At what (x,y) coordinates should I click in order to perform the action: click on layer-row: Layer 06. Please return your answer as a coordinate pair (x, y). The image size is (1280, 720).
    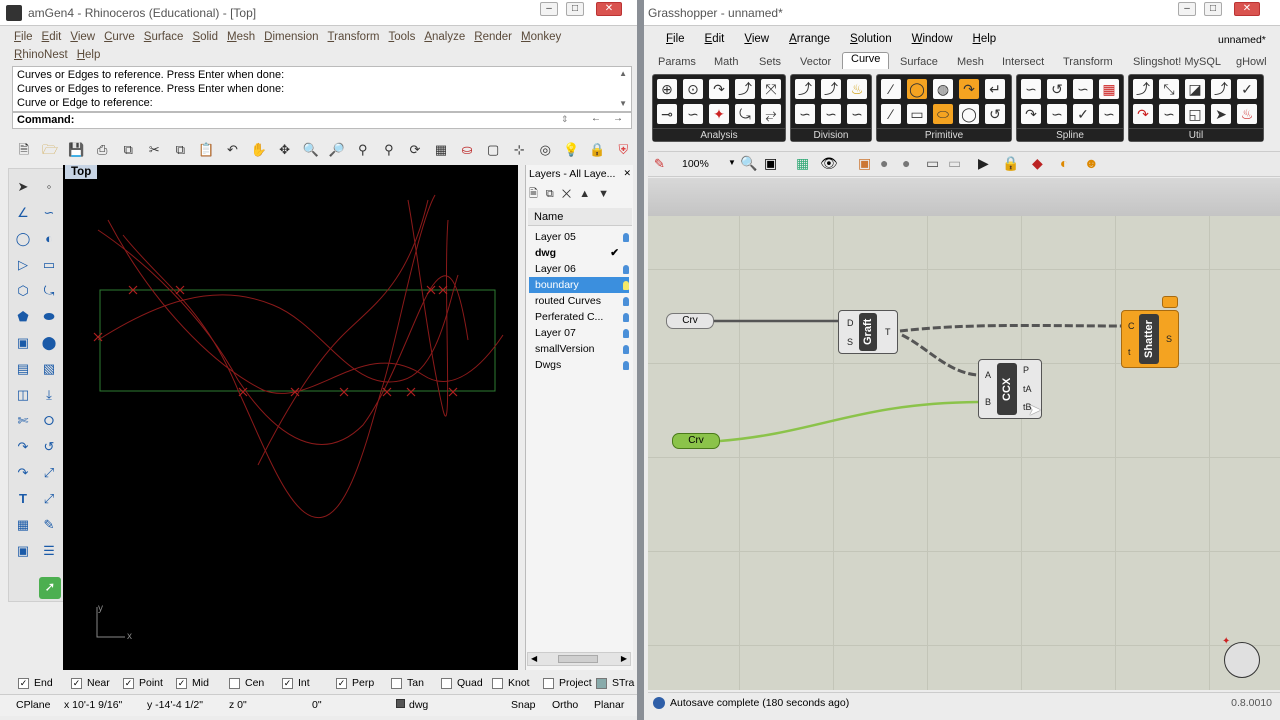
    Looking at the image, I should click on (579, 269).